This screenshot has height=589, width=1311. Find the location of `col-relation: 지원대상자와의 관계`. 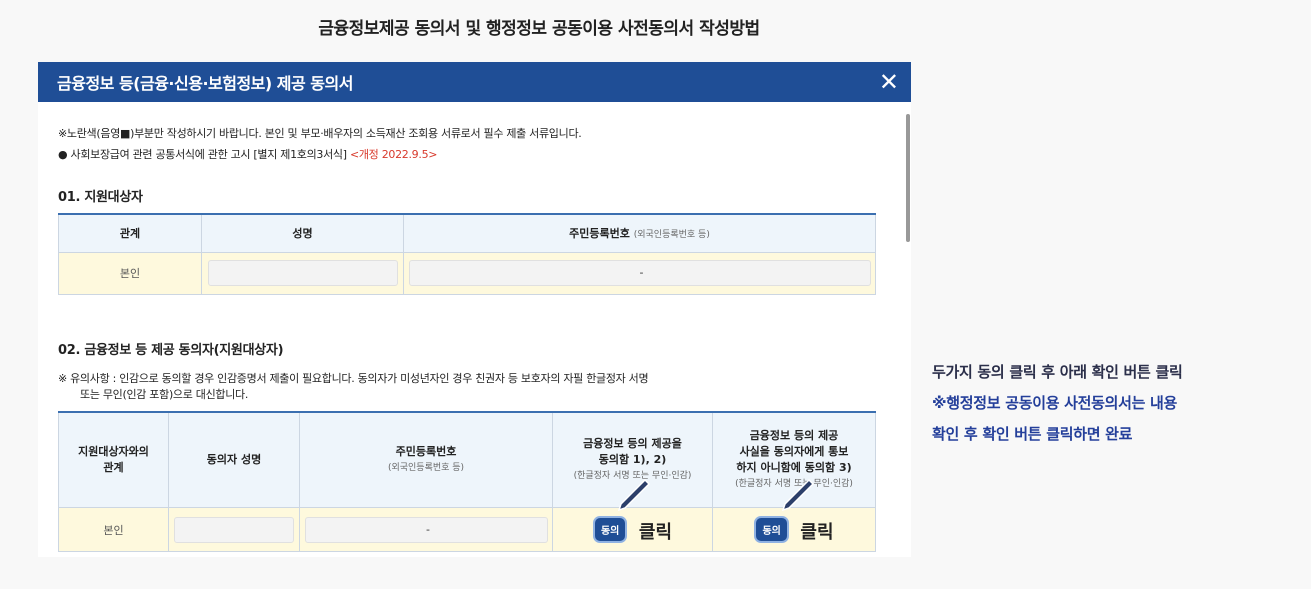

col-relation: 지원대상자와의 관계 is located at coordinates (113, 459).